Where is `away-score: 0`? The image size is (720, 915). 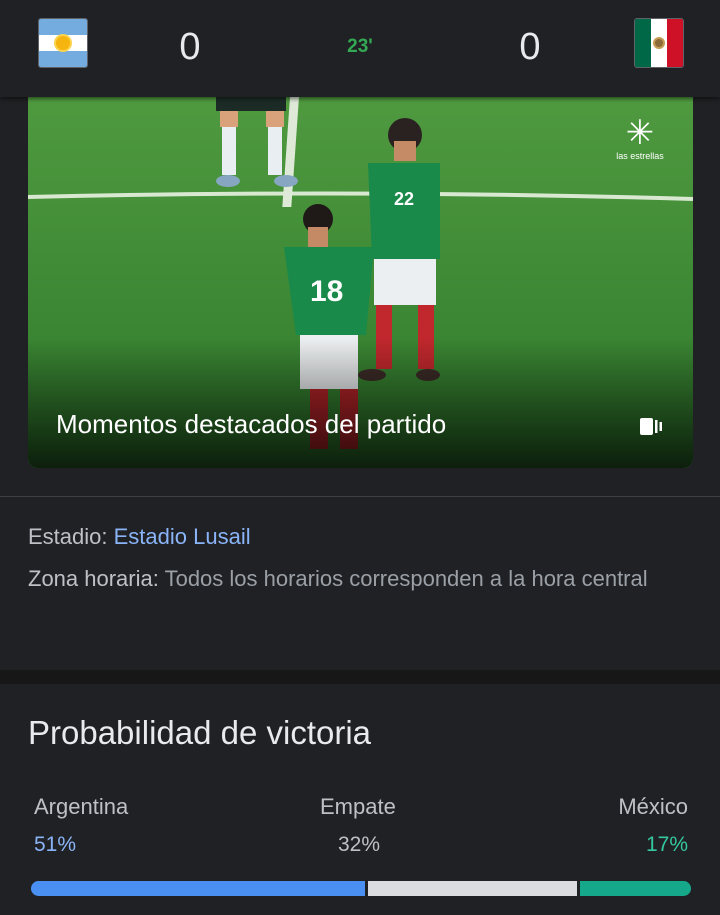 away-score: 0 is located at coordinates (530, 47).